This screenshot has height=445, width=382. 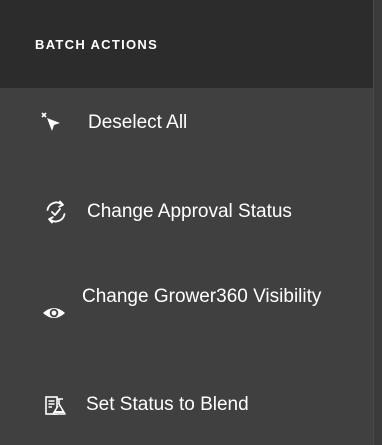 I want to click on panel-scroll-edge, so click(x=377, y=222).